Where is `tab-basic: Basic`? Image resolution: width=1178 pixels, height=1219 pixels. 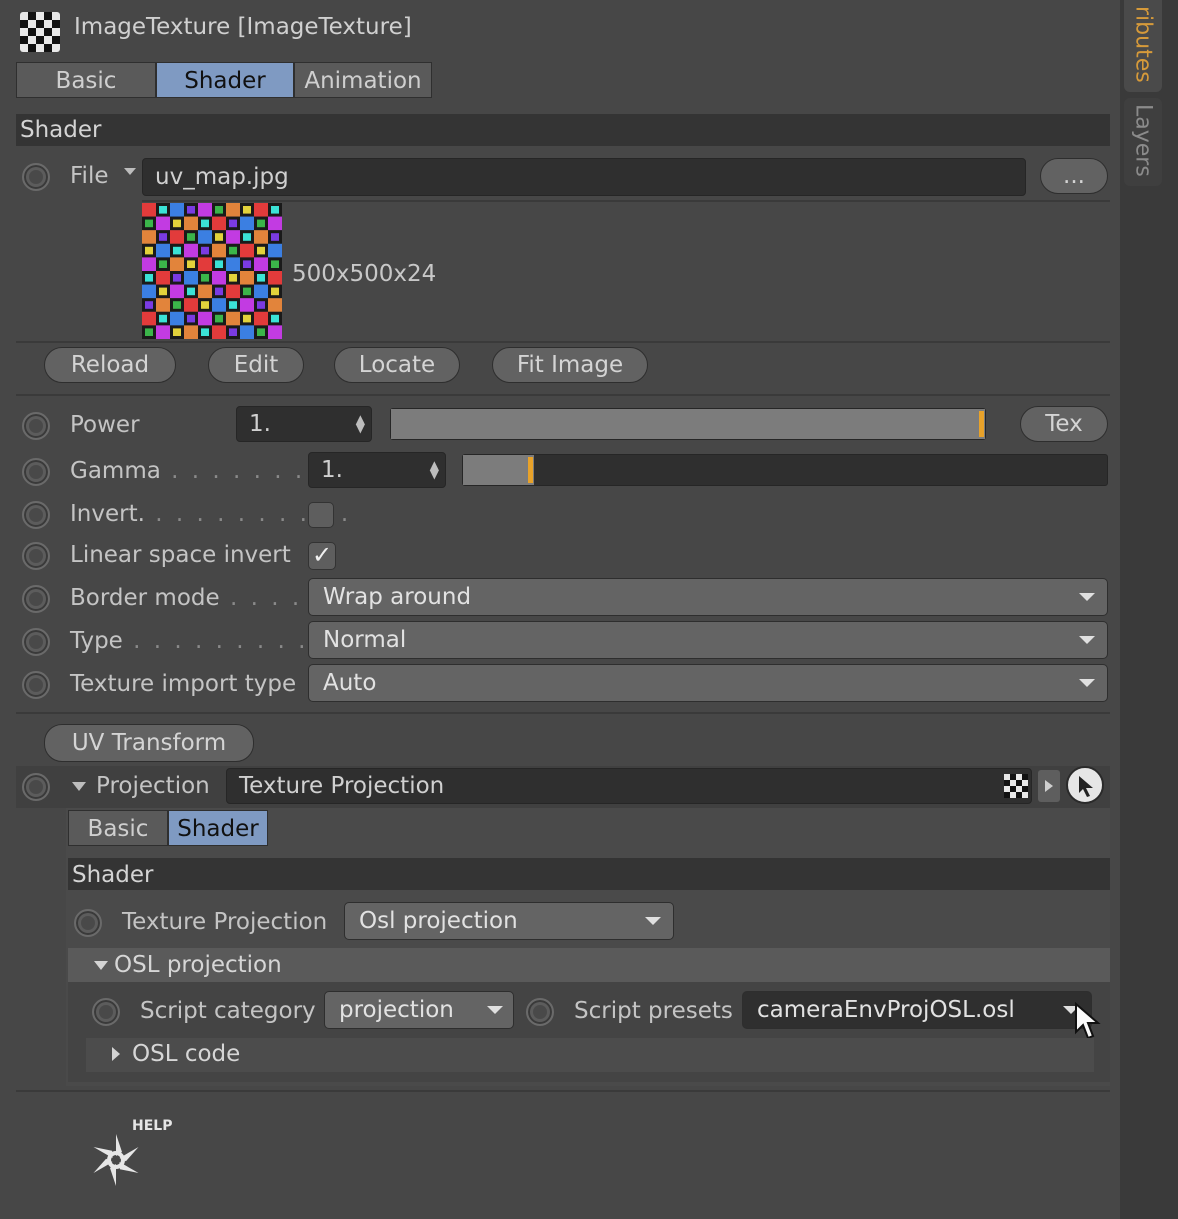 tab-basic: Basic is located at coordinates (86, 80).